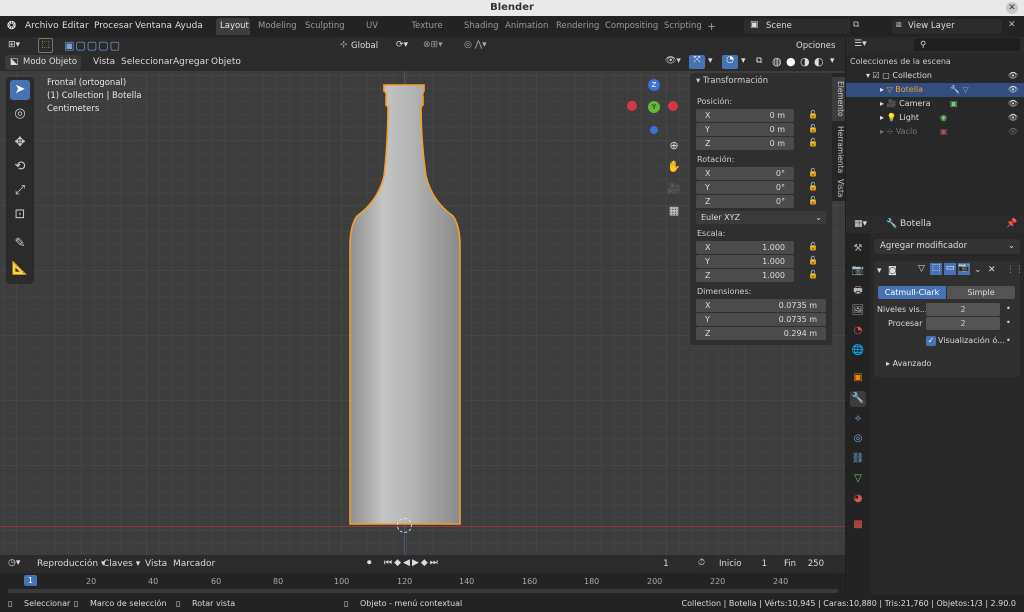  What do you see at coordinates (92, 45) in the screenshot?
I see `selection-mode-icons: ▣▢▢▢▢` at bounding box center [92, 45].